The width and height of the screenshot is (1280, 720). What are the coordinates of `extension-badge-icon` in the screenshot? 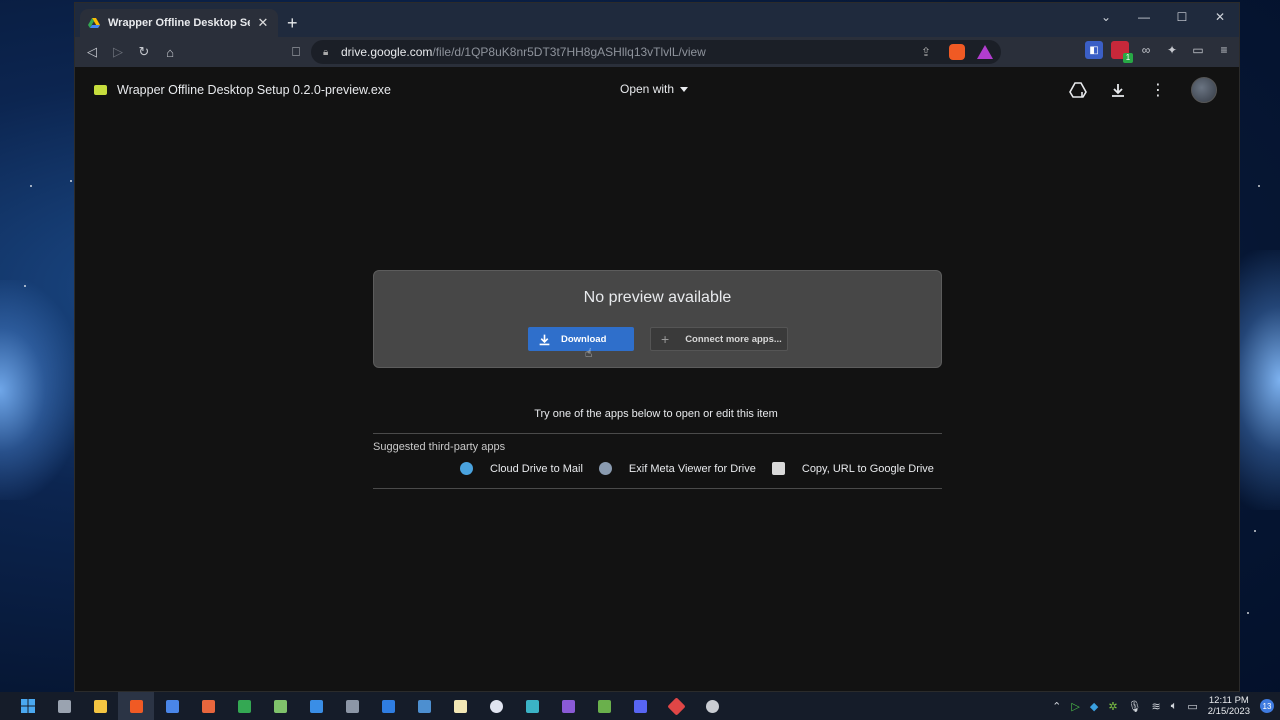 It's located at (1122, 52).